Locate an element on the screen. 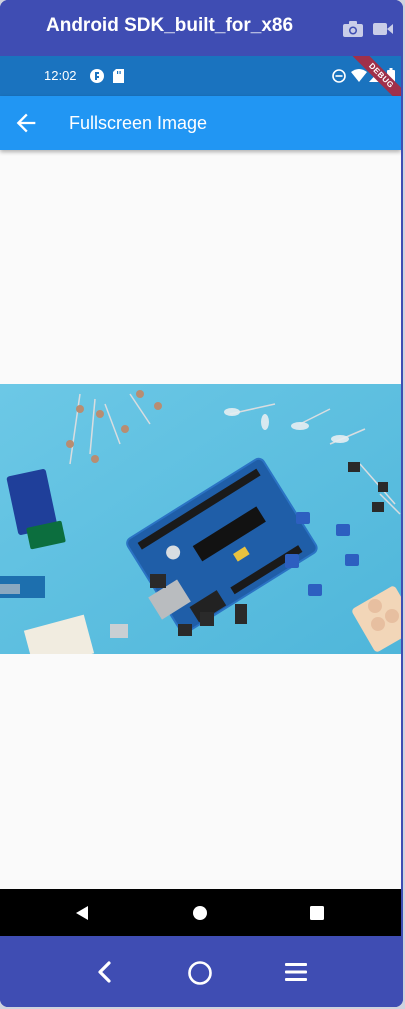  emulator-title: Android SDK_built_for_x86 is located at coordinates (170, 25).